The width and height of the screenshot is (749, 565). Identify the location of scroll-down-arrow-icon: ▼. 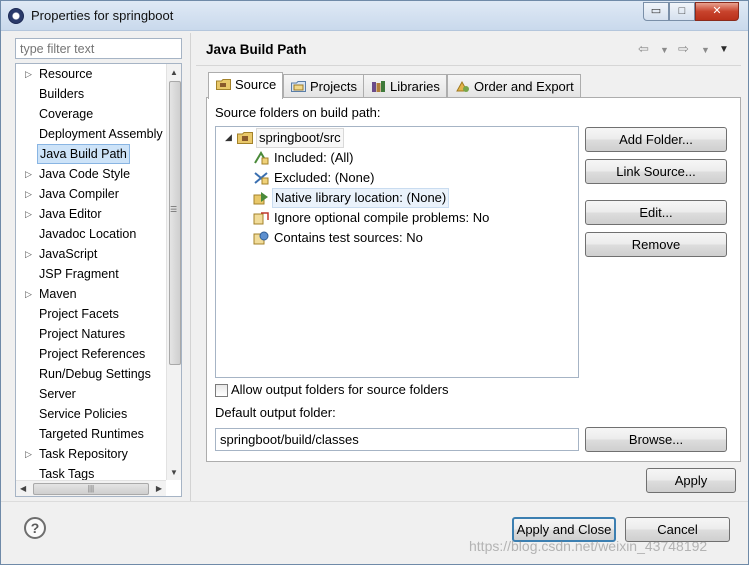
(174, 472).